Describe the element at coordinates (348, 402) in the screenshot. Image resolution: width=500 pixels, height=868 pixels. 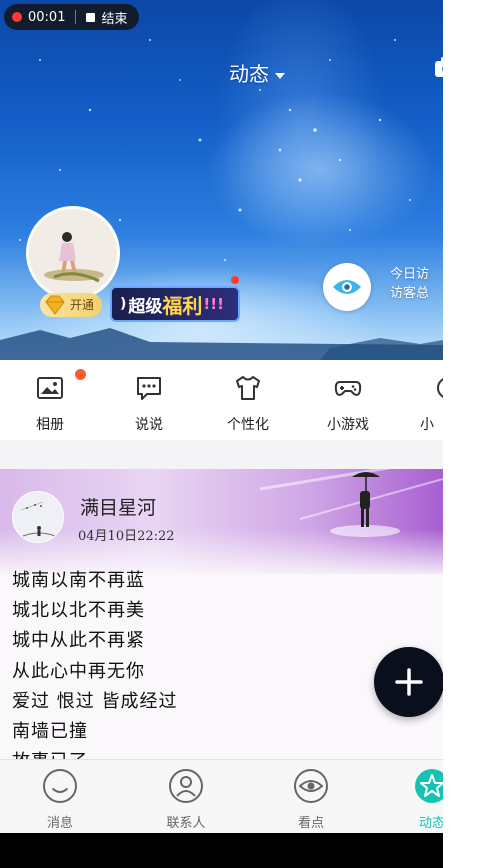
I see `shortcut-games: 小游戏` at that location.